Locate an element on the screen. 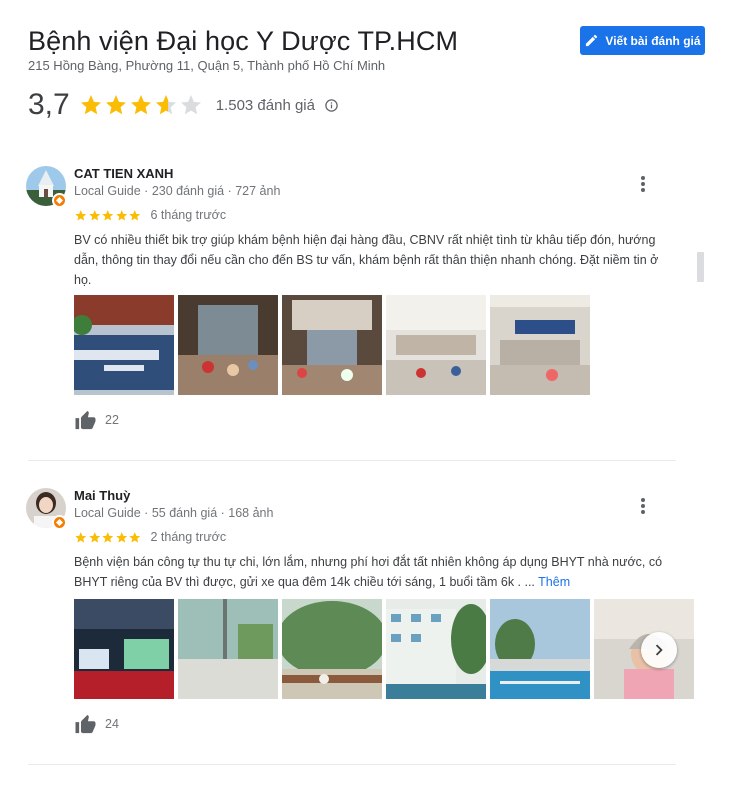 The image size is (738, 793). rating-value: 3,7 is located at coordinates (49, 104).